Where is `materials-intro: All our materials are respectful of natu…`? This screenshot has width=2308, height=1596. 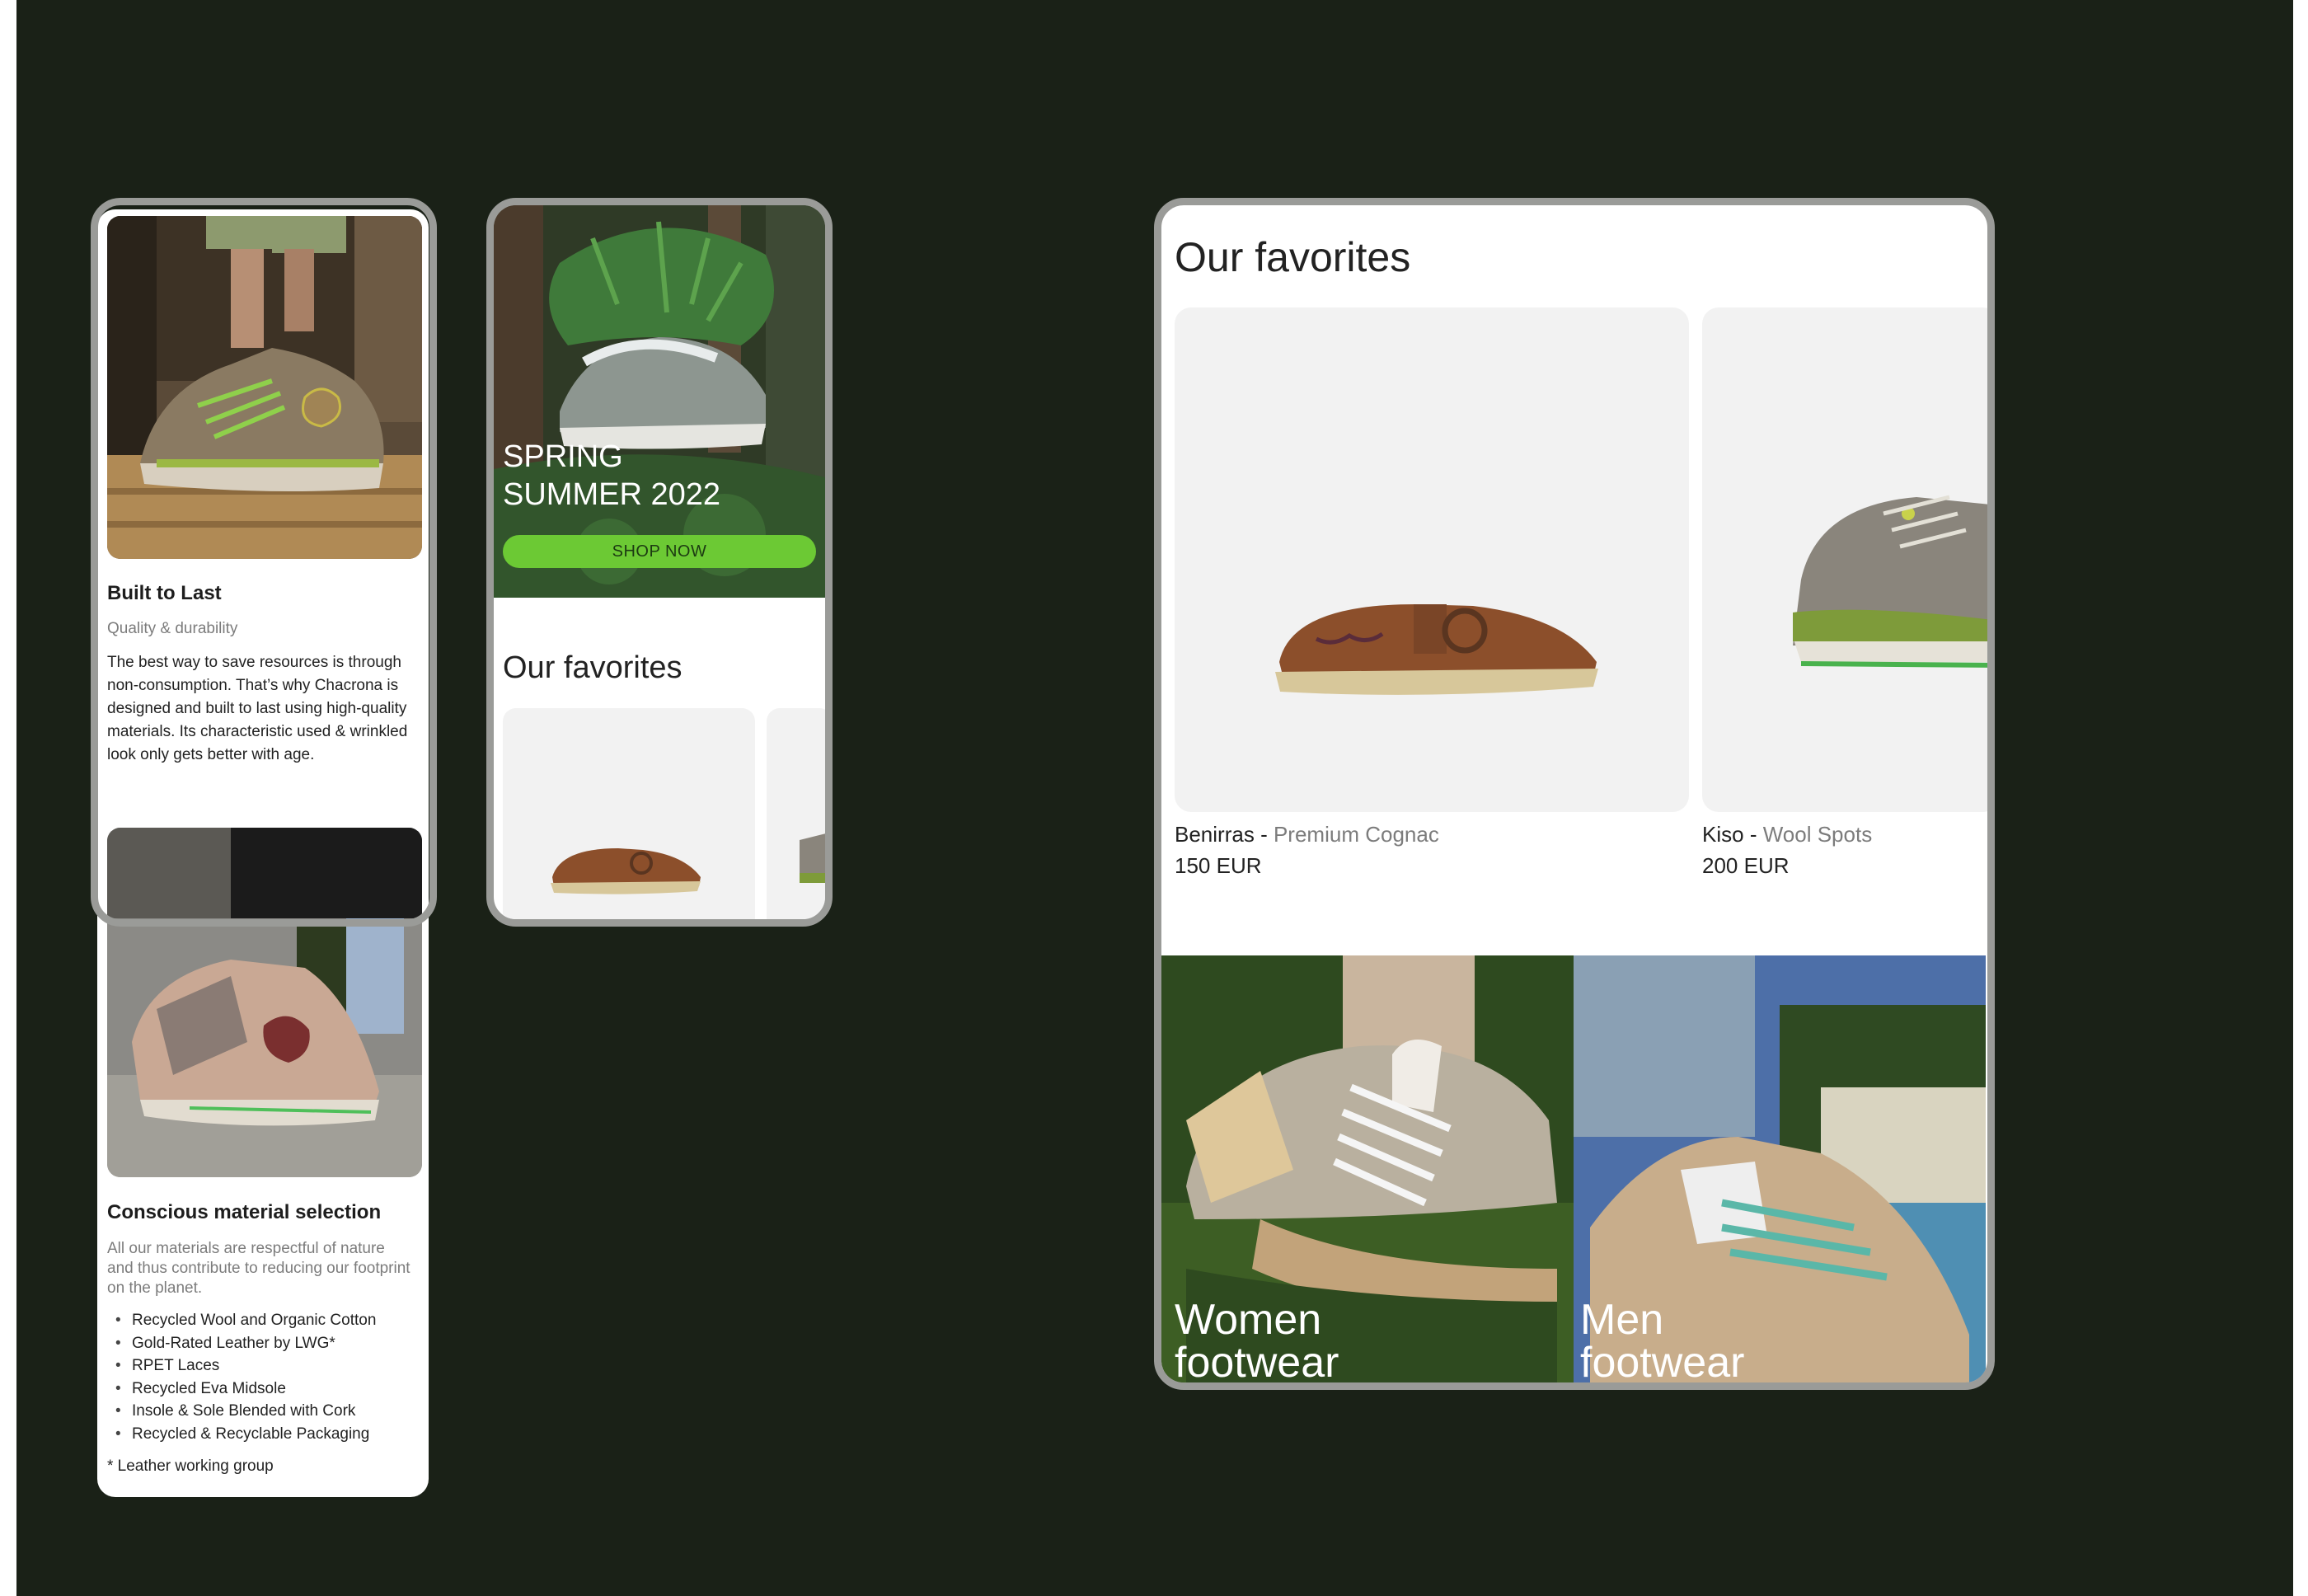 materials-intro: All our materials are respectful of natu… is located at coordinates (258, 1268).